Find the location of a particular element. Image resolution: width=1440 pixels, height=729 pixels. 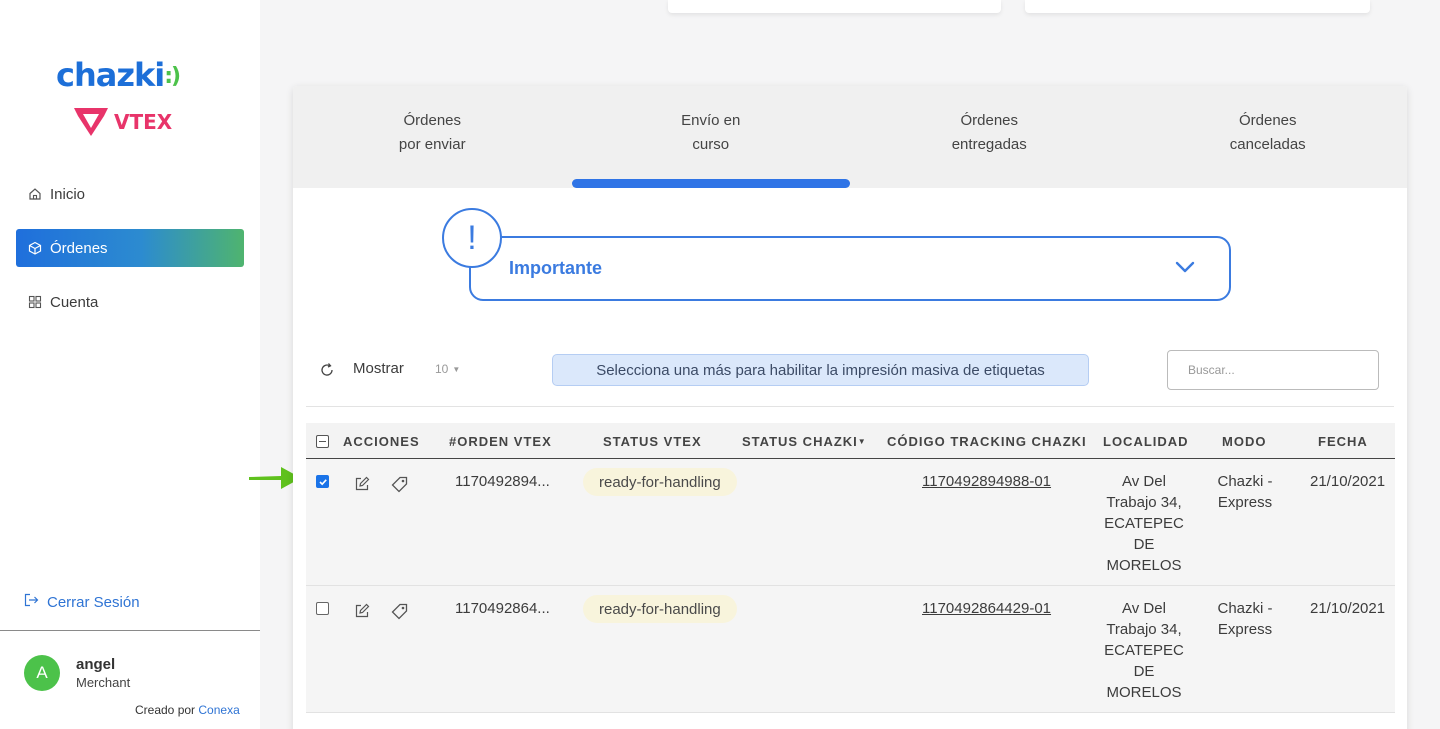

tab-por-enviar: Órdenes por enviar is located at coordinates (432, 137).